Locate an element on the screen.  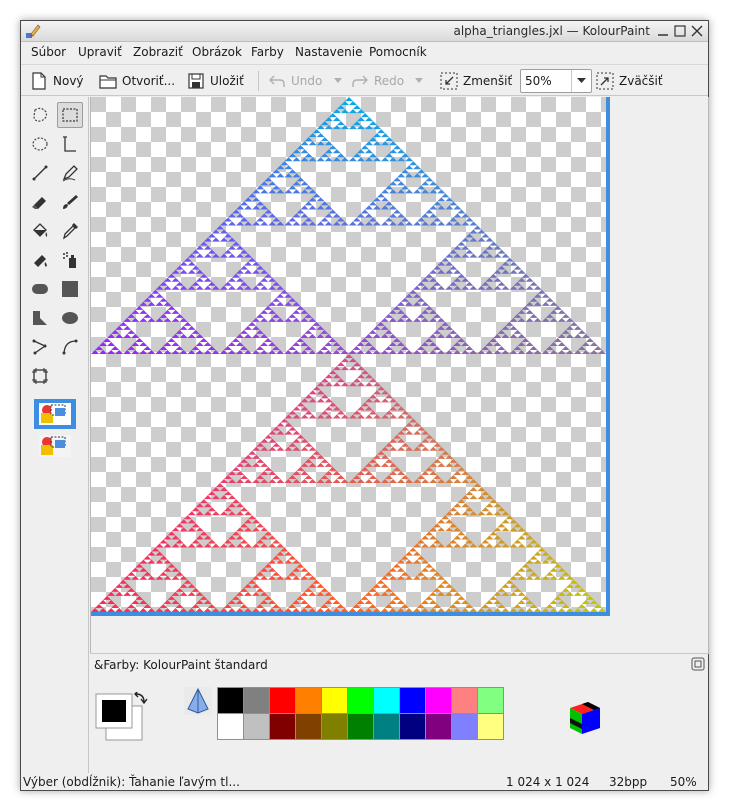
tool-rectangular-selection is located at coordinates (70, 115).